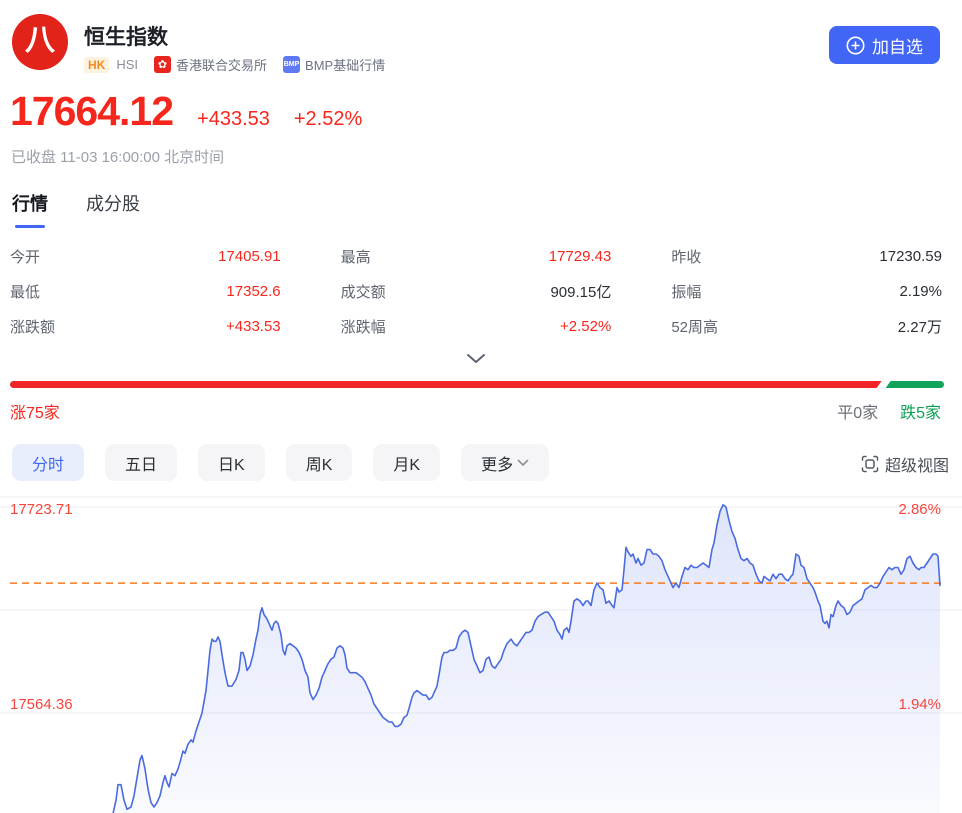  What do you see at coordinates (163, 64) in the screenshot?
I see `hk-flag-icon: ✿` at bounding box center [163, 64].